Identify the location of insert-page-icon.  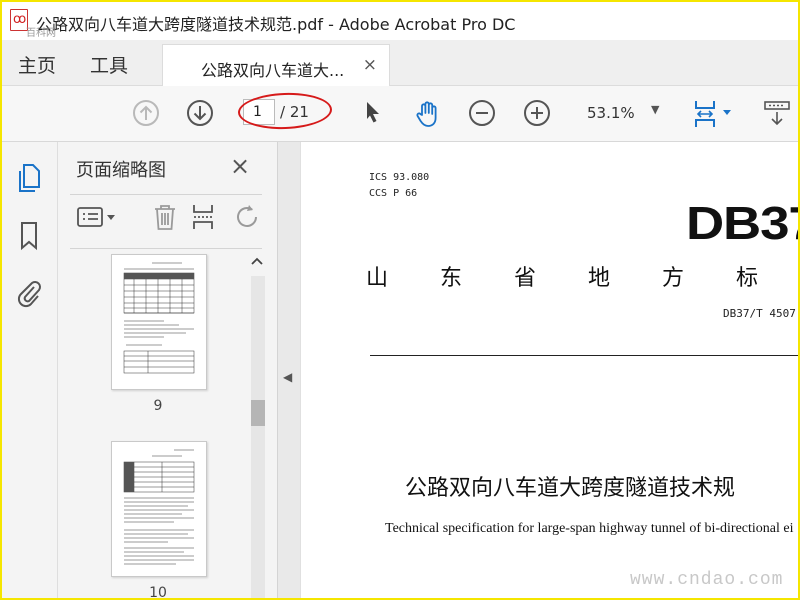
(205, 217).